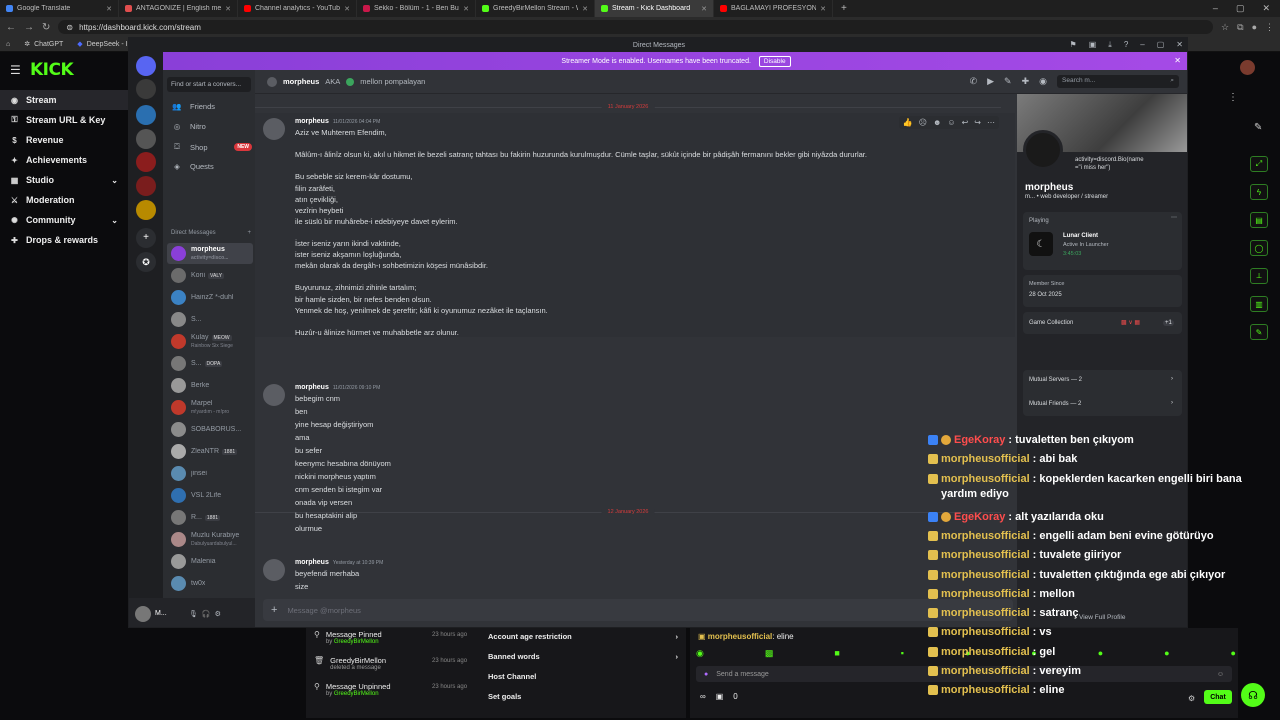  I want to click on maximize-browser-icon: ▢, so click(1240, 8).